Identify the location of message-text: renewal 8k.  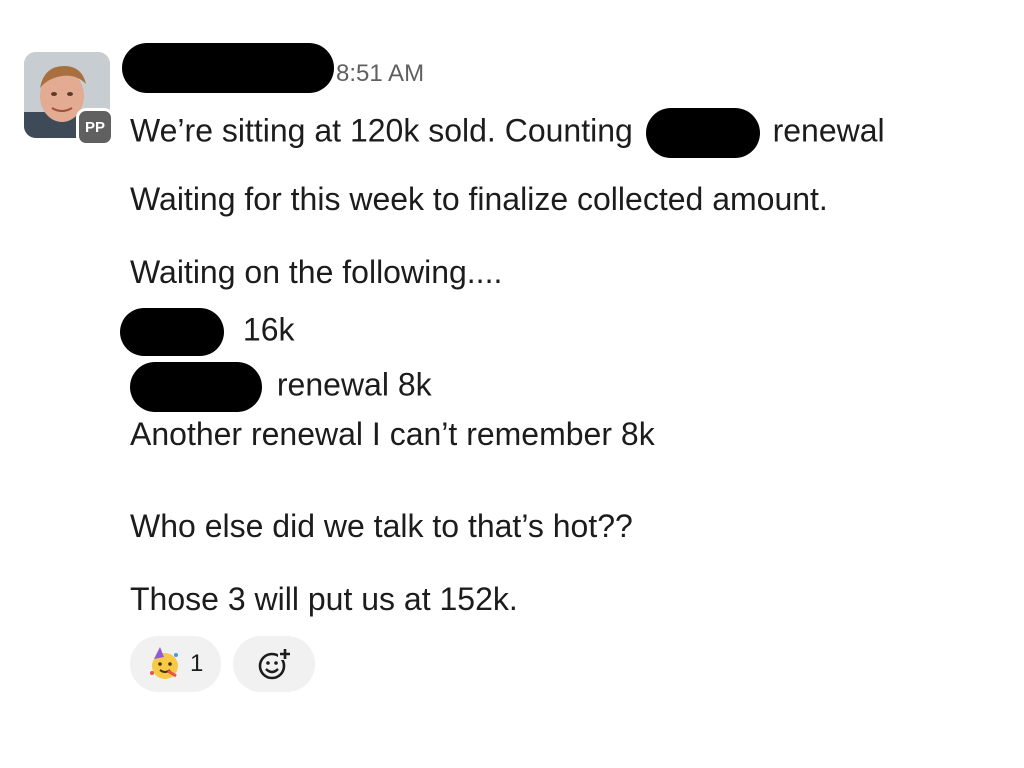
(354, 384).